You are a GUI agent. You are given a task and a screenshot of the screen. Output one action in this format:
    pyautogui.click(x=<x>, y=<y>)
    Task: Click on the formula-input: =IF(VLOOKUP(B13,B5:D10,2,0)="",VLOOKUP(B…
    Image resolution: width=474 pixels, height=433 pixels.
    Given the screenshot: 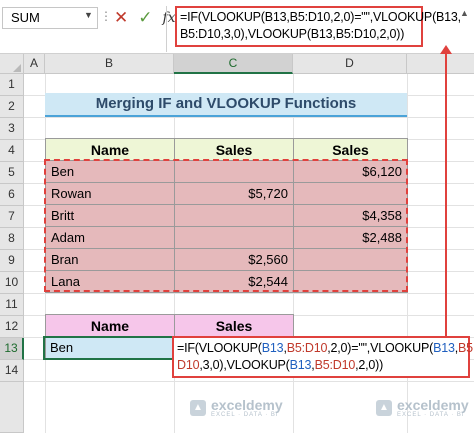 What is the action you would take?
    pyautogui.click(x=318, y=26)
    